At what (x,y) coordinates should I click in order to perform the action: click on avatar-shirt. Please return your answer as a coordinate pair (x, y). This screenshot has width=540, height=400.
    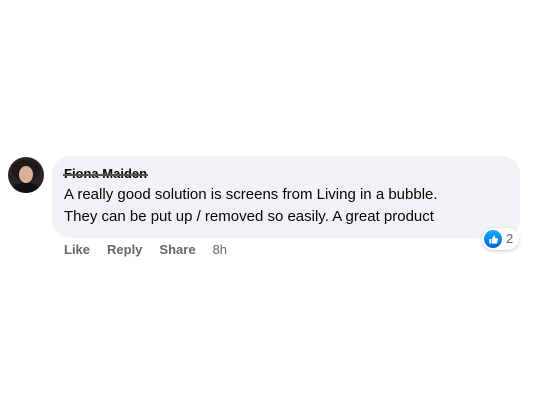
    Looking at the image, I should click on (26, 188).